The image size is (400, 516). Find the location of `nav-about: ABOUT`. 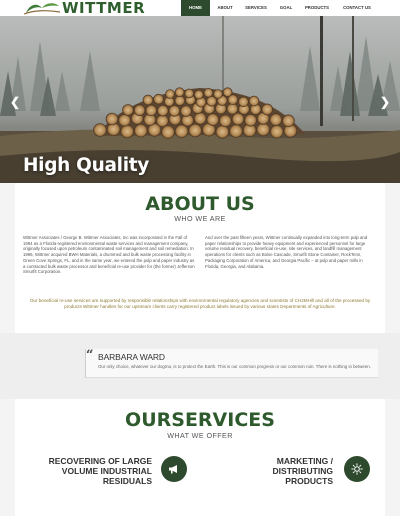

nav-about: ABOUT is located at coordinates (225, 8).